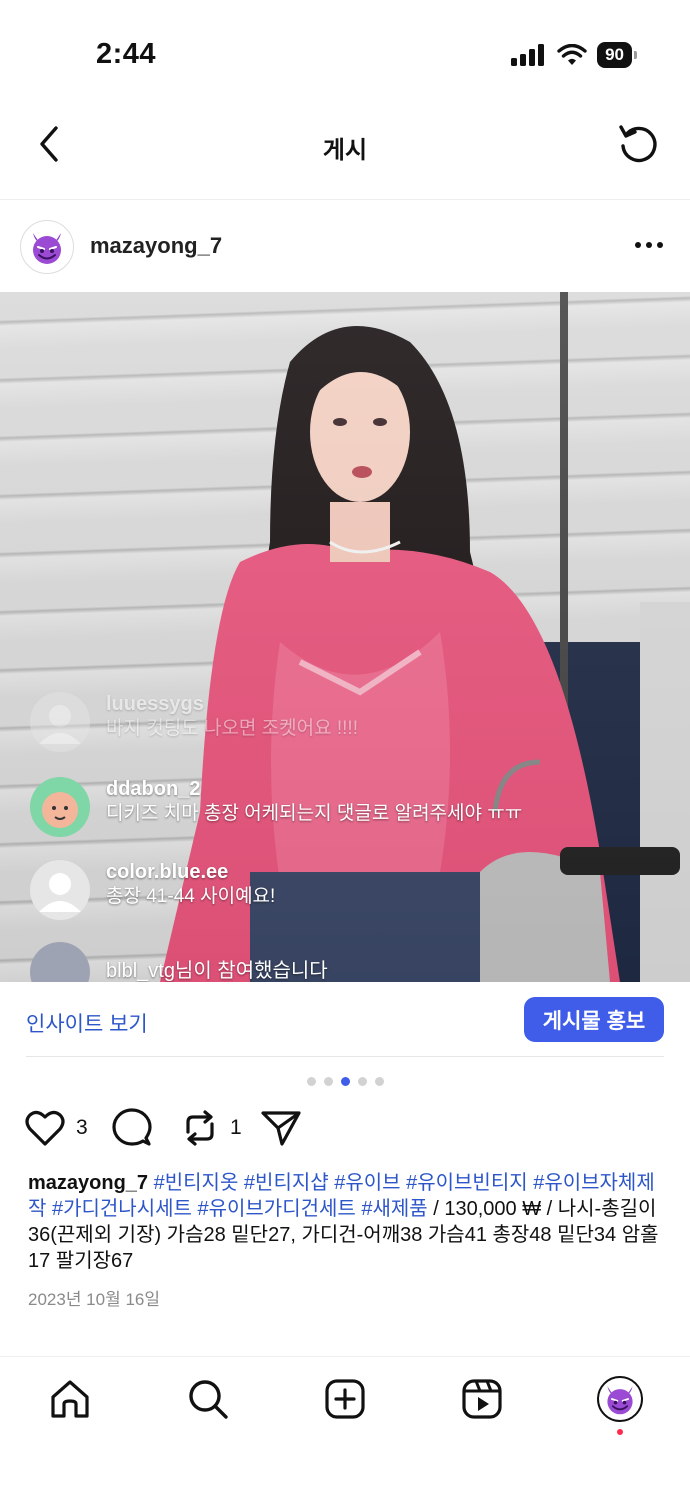 This screenshot has width=690, height=1500. Describe the element at coordinates (594, 1019) in the screenshot. I see `promote-post-button: 게시물 홍보` at that location.